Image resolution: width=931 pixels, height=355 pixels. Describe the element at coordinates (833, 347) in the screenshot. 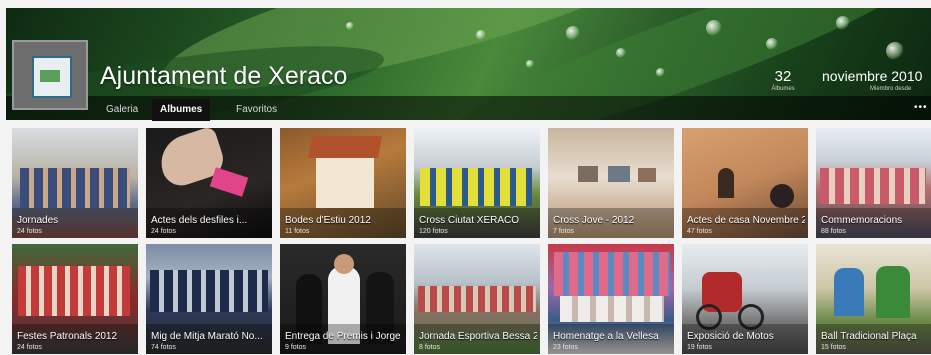

I see `album-count: 15 fotos` at that location.